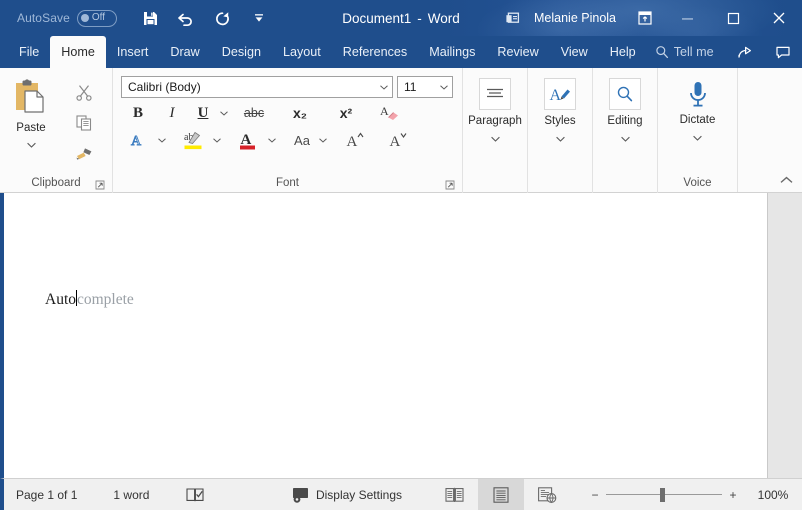 The width and height of the screenshot is (802, 510). I want to click on underline-dropdown-arrow, so click(223, 113).